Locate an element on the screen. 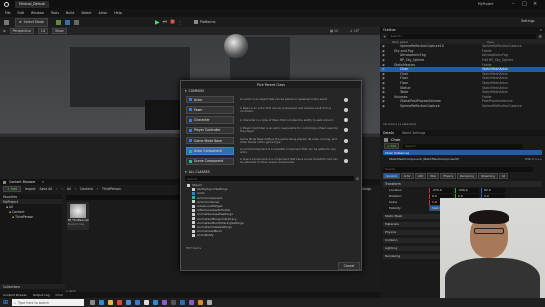  cb-folder-content: Content is located at coordinates (18, 212).